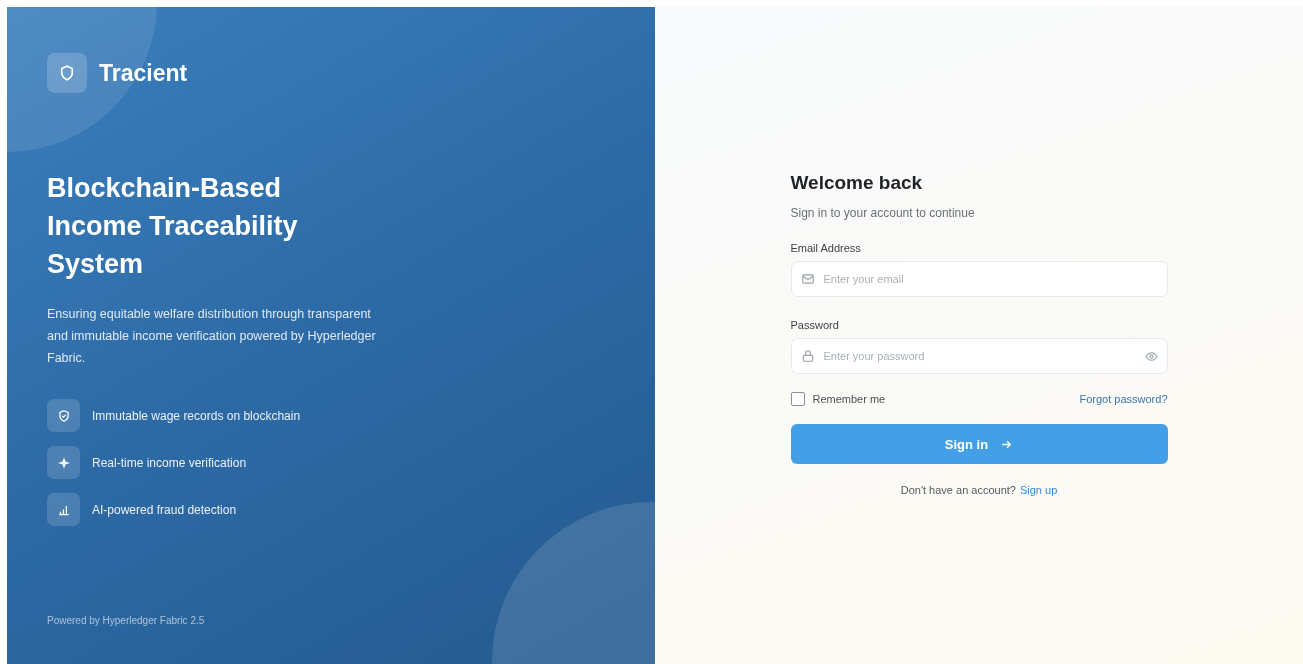  Describe the element at coordinates (1038, 490) in the screenshot. I see `sign-up-link: Sign up` at that location.